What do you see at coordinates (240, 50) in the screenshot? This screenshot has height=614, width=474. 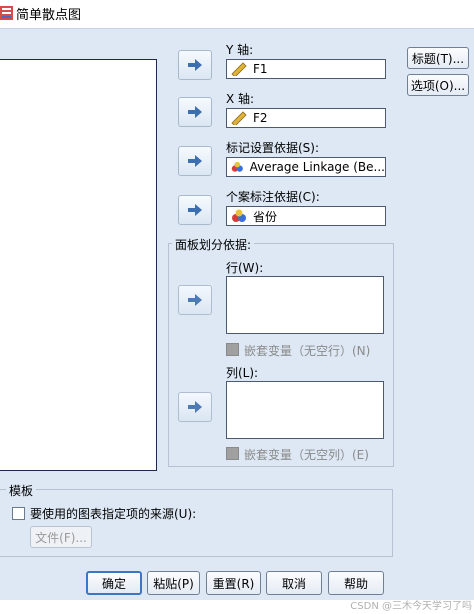 I see `y-axis-label: Y 轴:` at bounding box center [240, 50].